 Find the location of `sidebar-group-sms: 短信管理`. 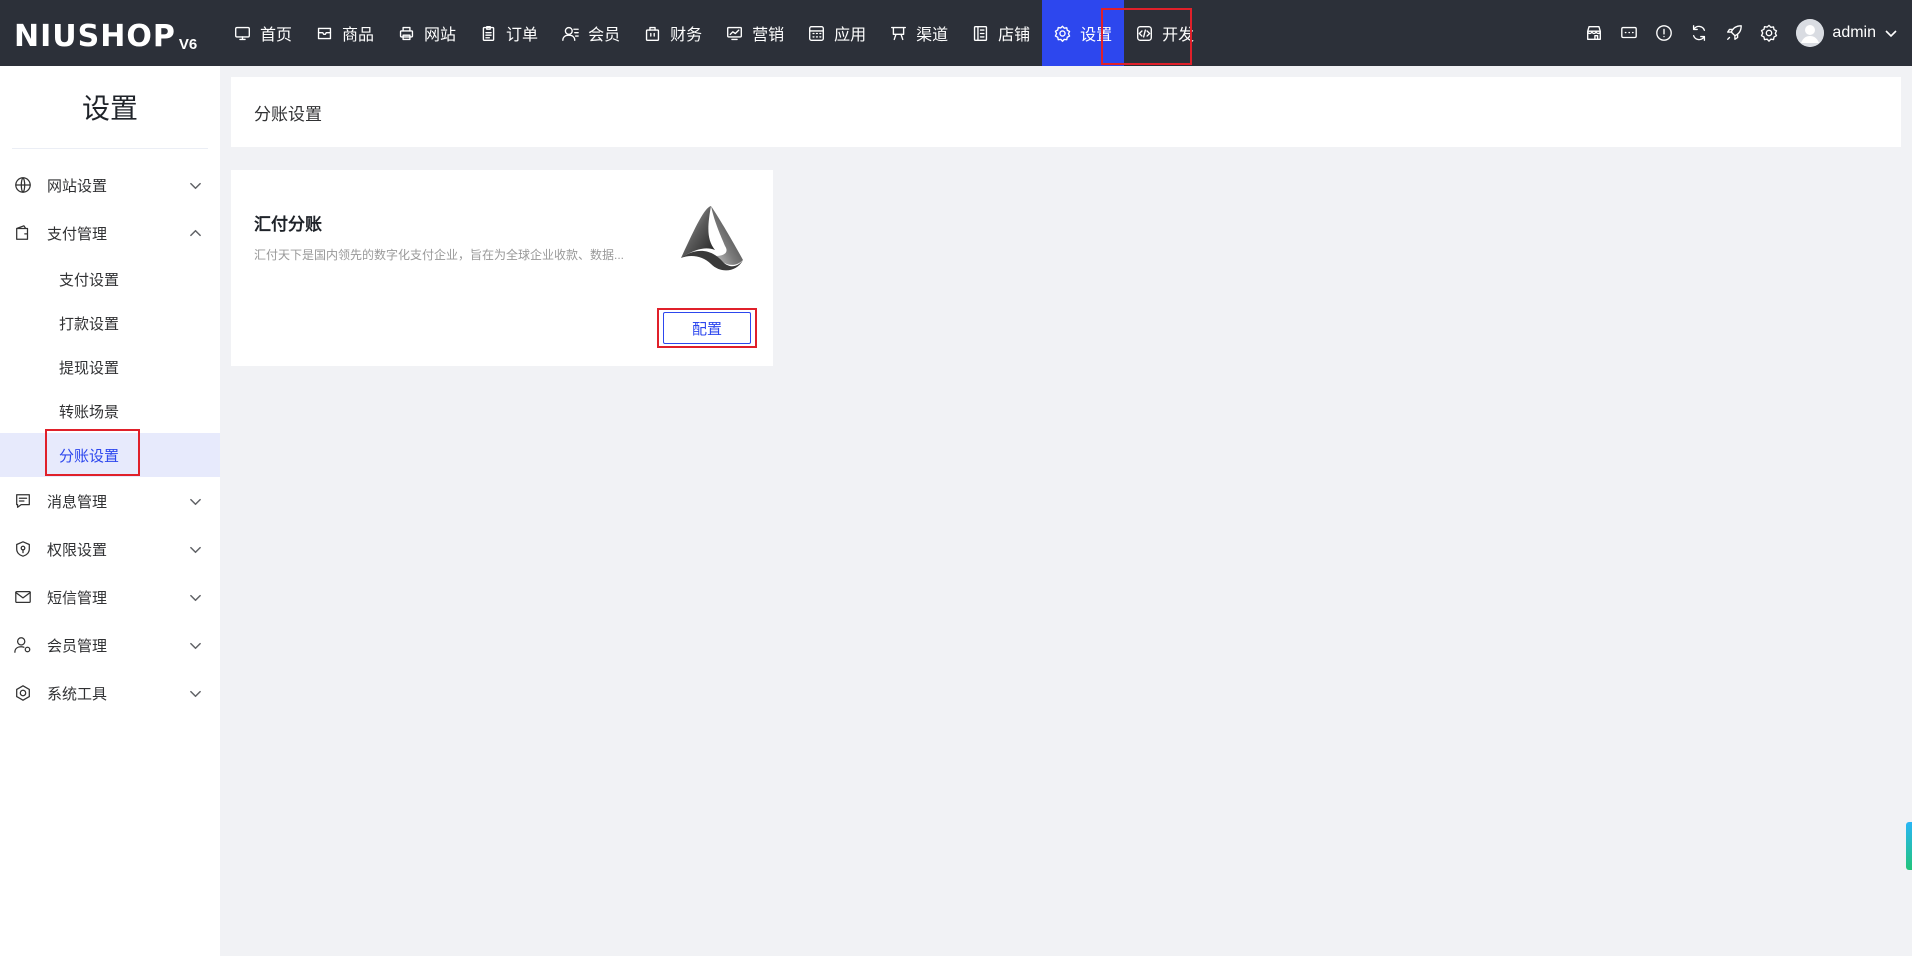

sidebar-group-sms: 短信管理 is located at coordinates (110, 597).